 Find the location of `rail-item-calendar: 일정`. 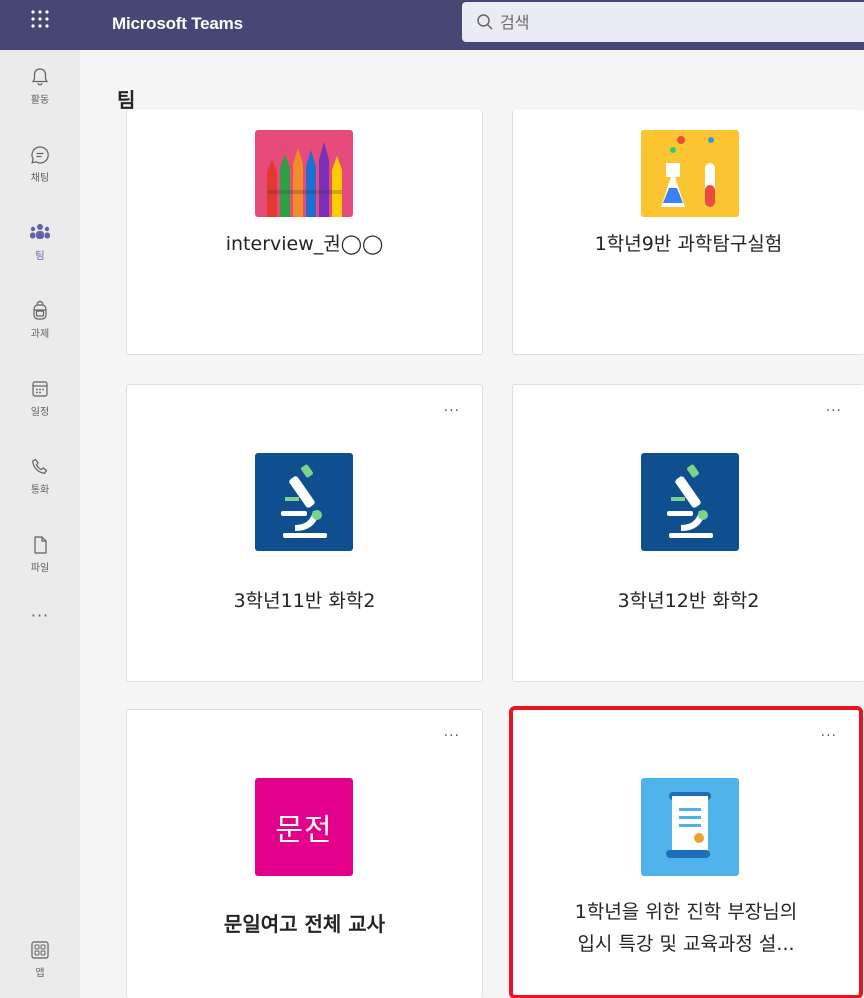

rail-item-calendar: 일정 is located at coordinates (40, 397).